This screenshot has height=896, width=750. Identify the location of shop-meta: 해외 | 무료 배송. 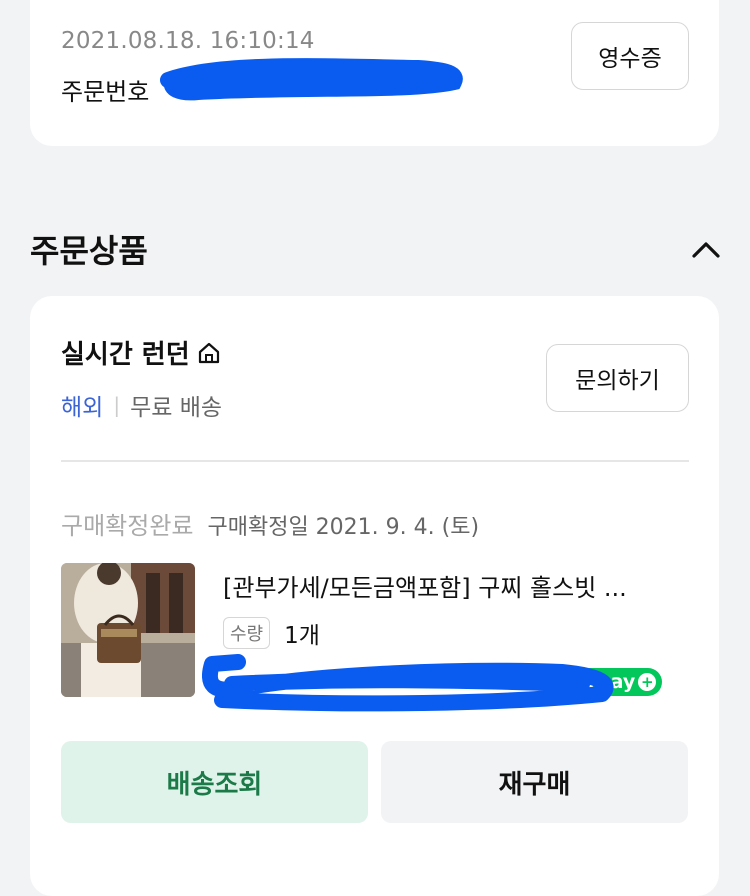
(141, 405).